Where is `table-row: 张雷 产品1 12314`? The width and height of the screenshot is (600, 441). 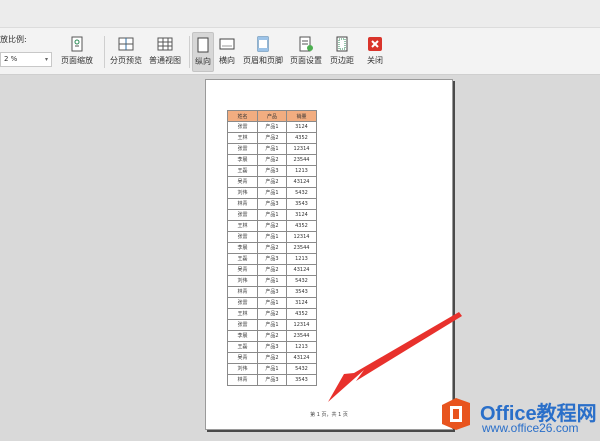 table-row: 张雷 产品1 12314 is located at coordinates (272, 325).